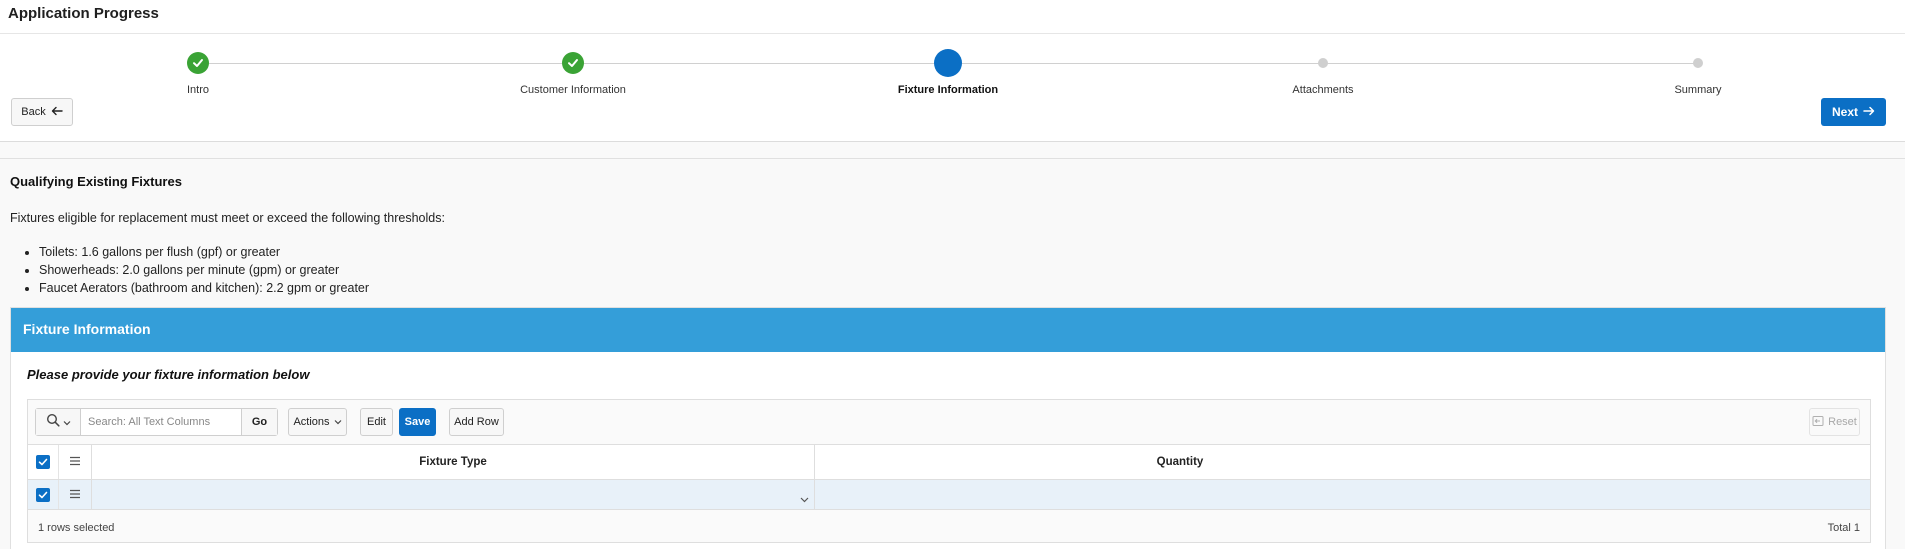  I want to click on total-count: Total 1, so click(1843, 528).